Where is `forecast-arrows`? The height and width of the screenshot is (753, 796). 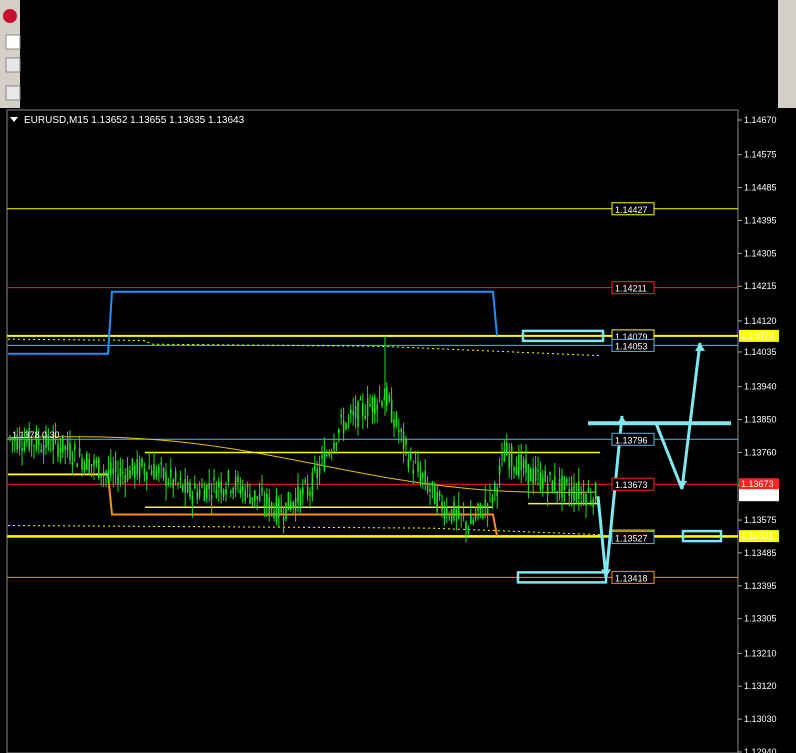
forecast-arrows is located at coordinates (623, 456).